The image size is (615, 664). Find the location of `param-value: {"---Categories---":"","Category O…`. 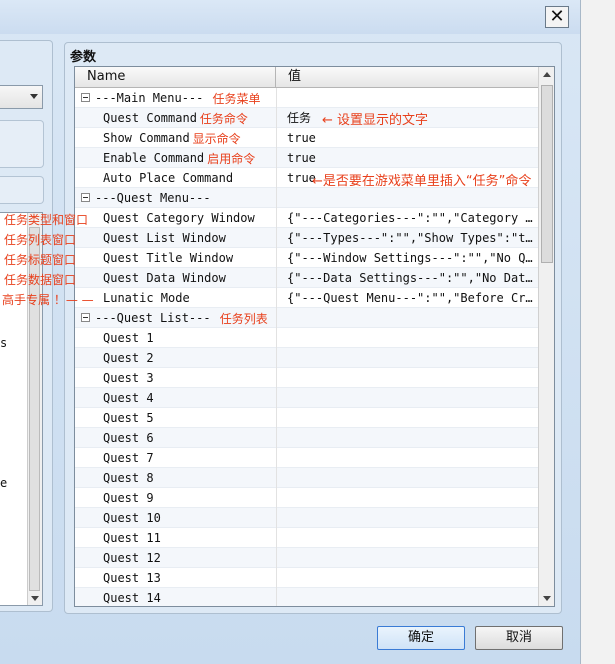

param-value: {"---Categories---":"","Category O… is located at coordinates (411, 218).